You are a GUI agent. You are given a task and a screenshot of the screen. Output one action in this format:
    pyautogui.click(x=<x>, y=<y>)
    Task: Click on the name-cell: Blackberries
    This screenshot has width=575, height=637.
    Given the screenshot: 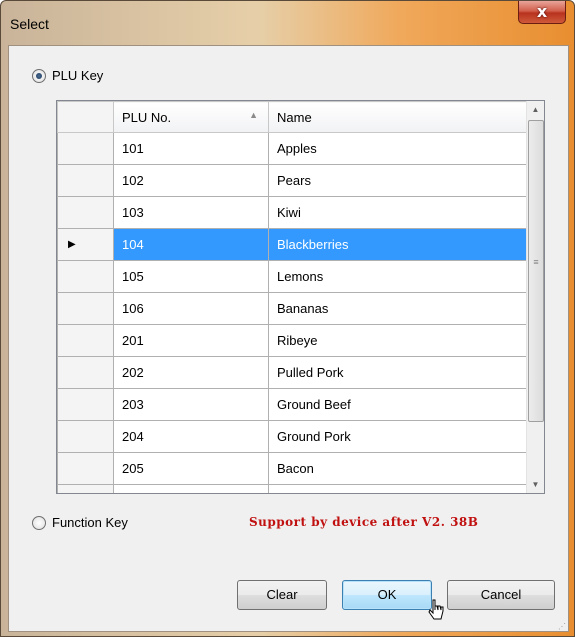 What is the action you would take?
    pyautogui.click(x=397, y=244)
    